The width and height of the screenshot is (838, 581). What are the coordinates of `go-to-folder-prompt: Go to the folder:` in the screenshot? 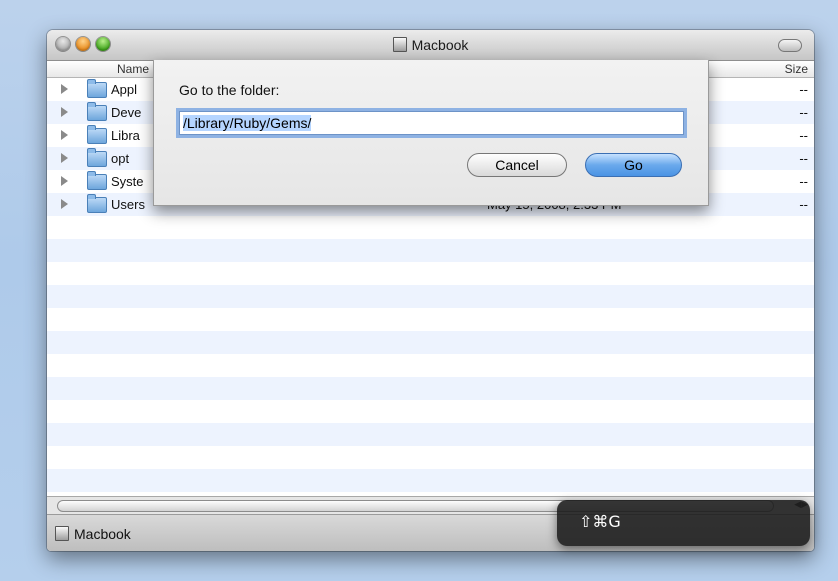 It's located at (229, 90).